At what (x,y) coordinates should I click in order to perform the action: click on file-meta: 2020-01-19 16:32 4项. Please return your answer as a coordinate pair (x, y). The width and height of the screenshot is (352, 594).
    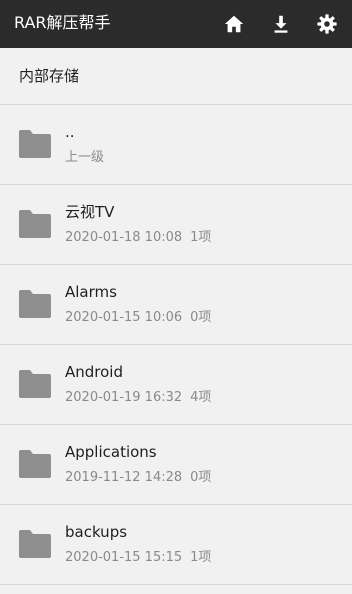
    Looking at the image, I should click on (138, 398).